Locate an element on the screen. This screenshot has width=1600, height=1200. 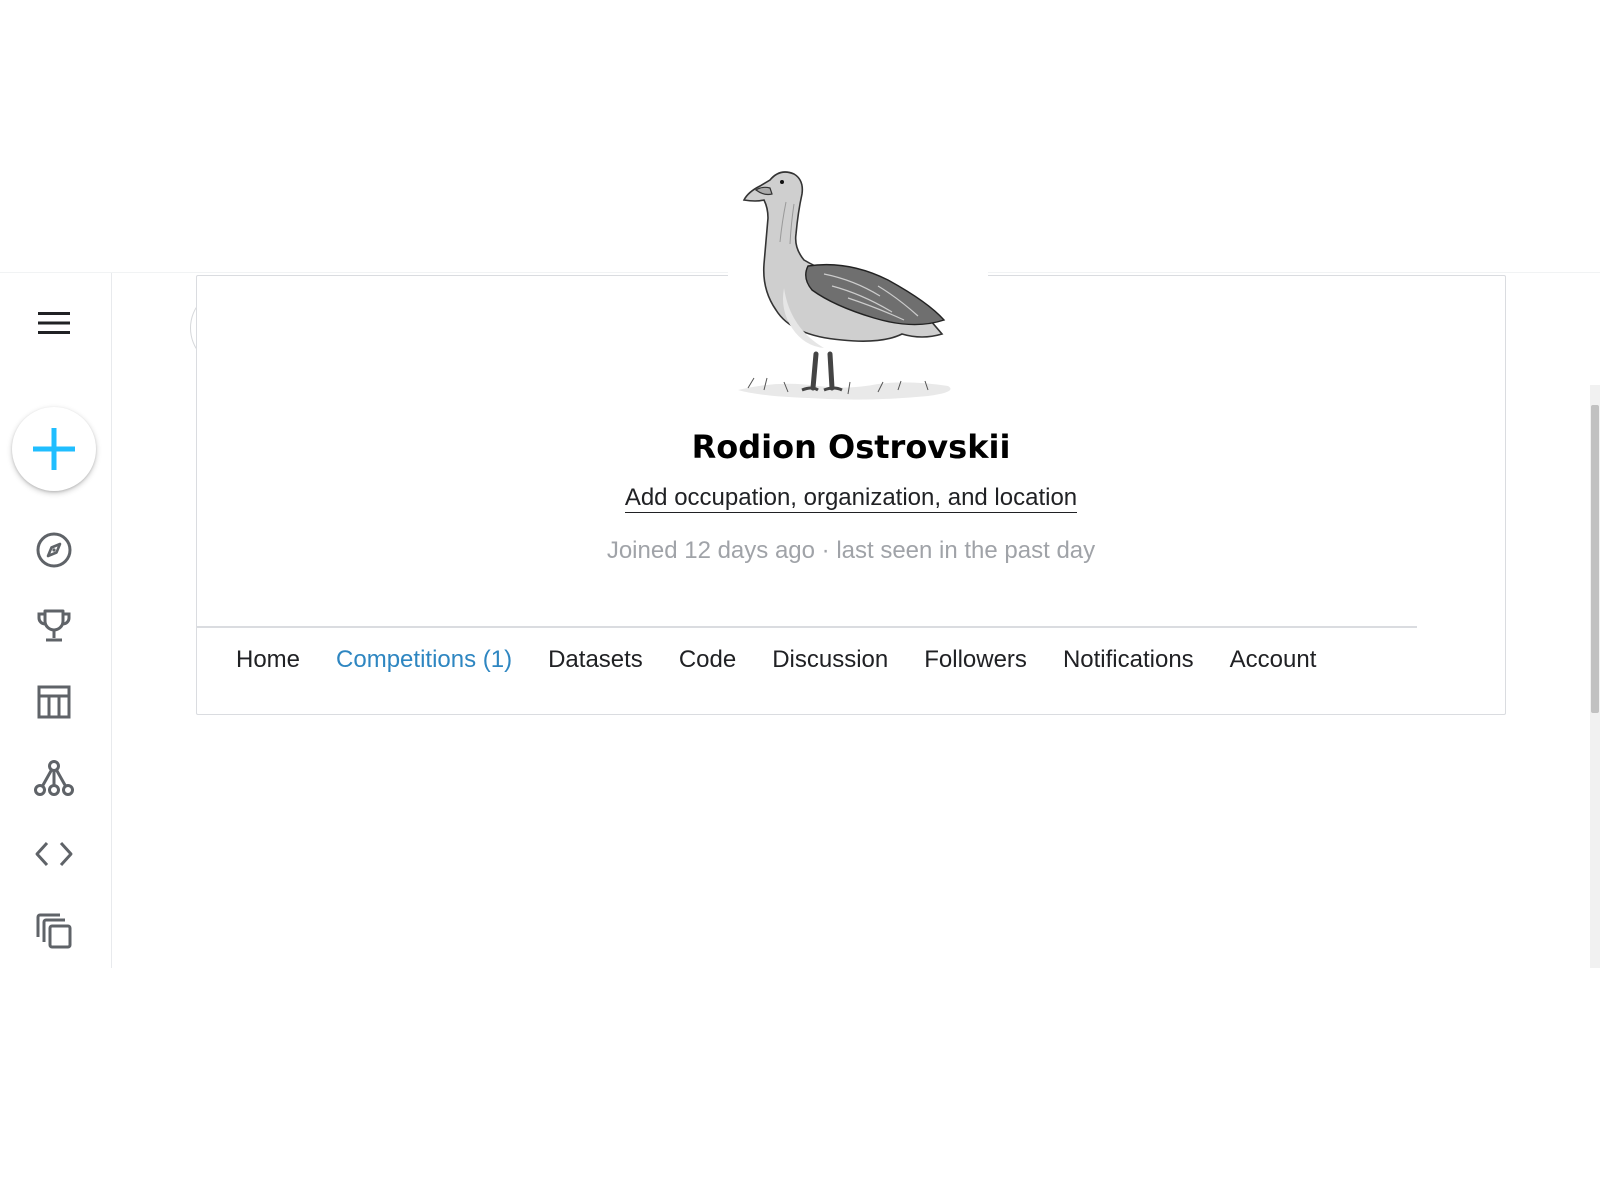
model-network-icon is located at coordinates (54, 778).